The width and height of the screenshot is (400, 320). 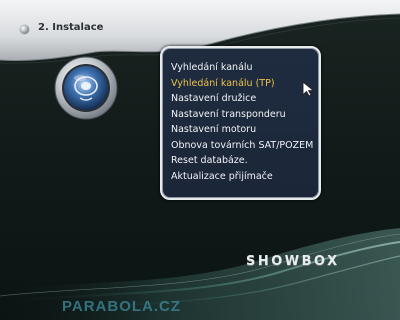 I want to click on menu-item-database-reset: Reset databáze., so click(x=242, y=161).